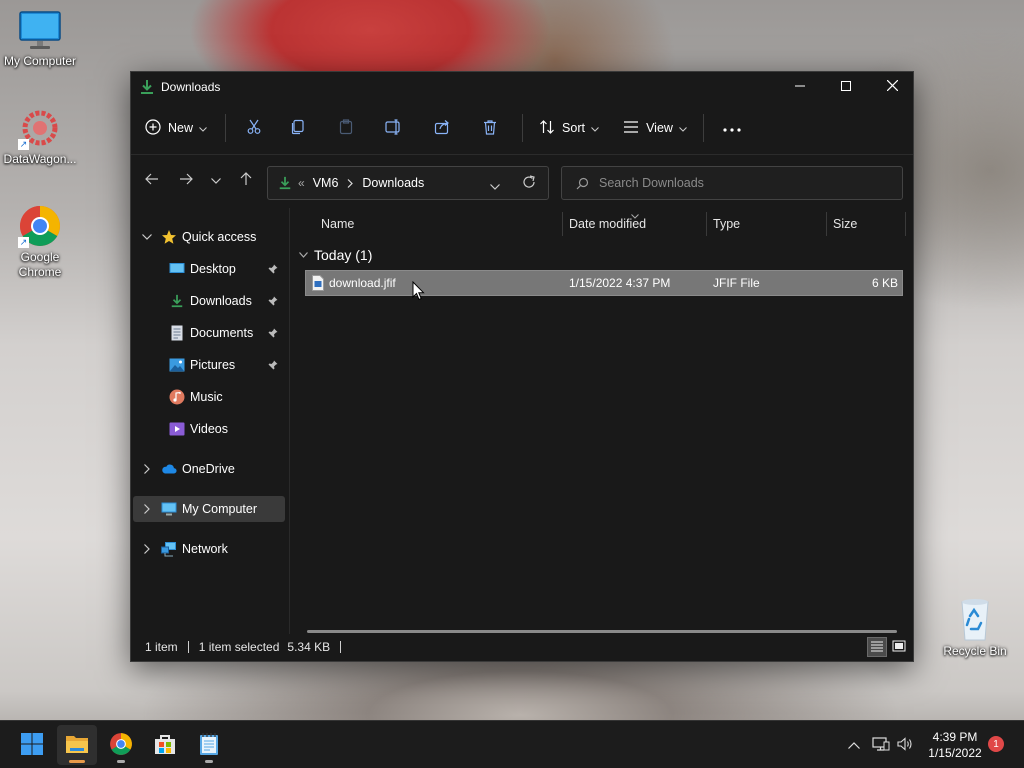 This screenshot has height=768, width=1024. What do you see at coordinates (739, 183) in the screenshot?
I see `search-input` at bounding box center [739, 183].